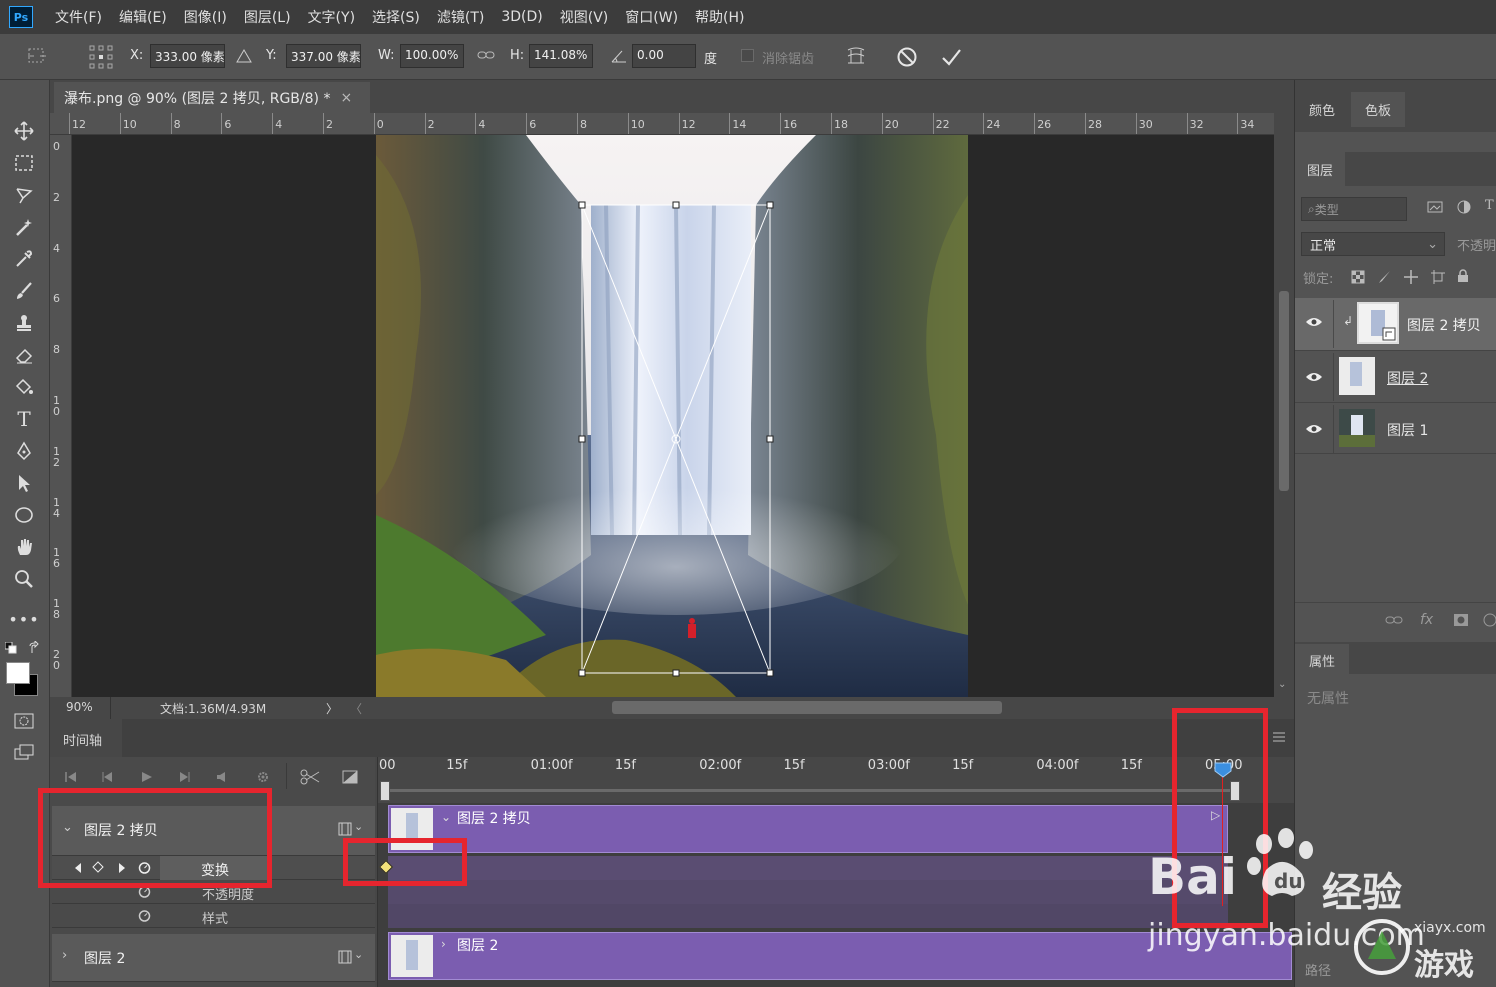  I want to click on paint-bucket-tool-icon, so click(24, 387).